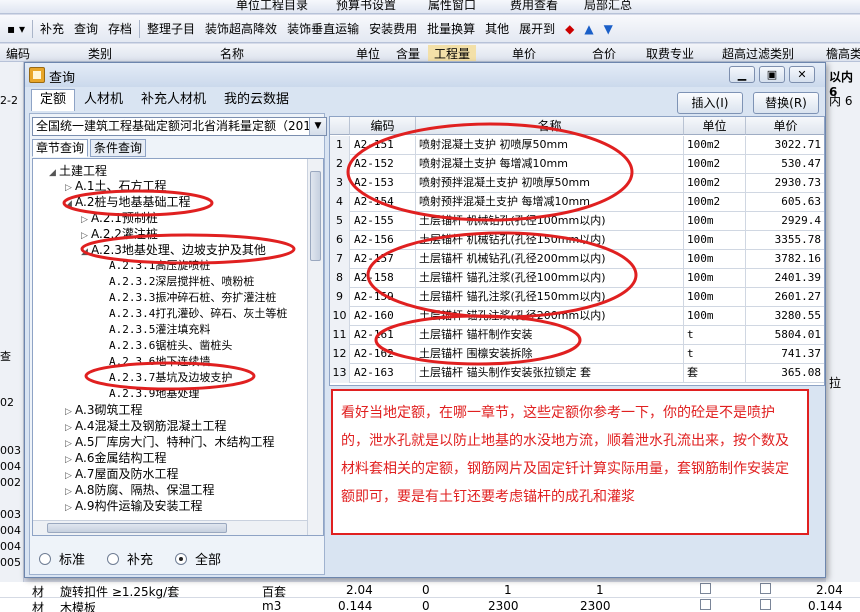 This screenshot has width=860, height=612. What do you see at coordinates (577, 240) in the screenshot?
I see `quota-row: 6 A2-156 土层锚杆 机械钻孔(孔径150mm以内) 100m 3355.78` at bounding box center [577, 240].